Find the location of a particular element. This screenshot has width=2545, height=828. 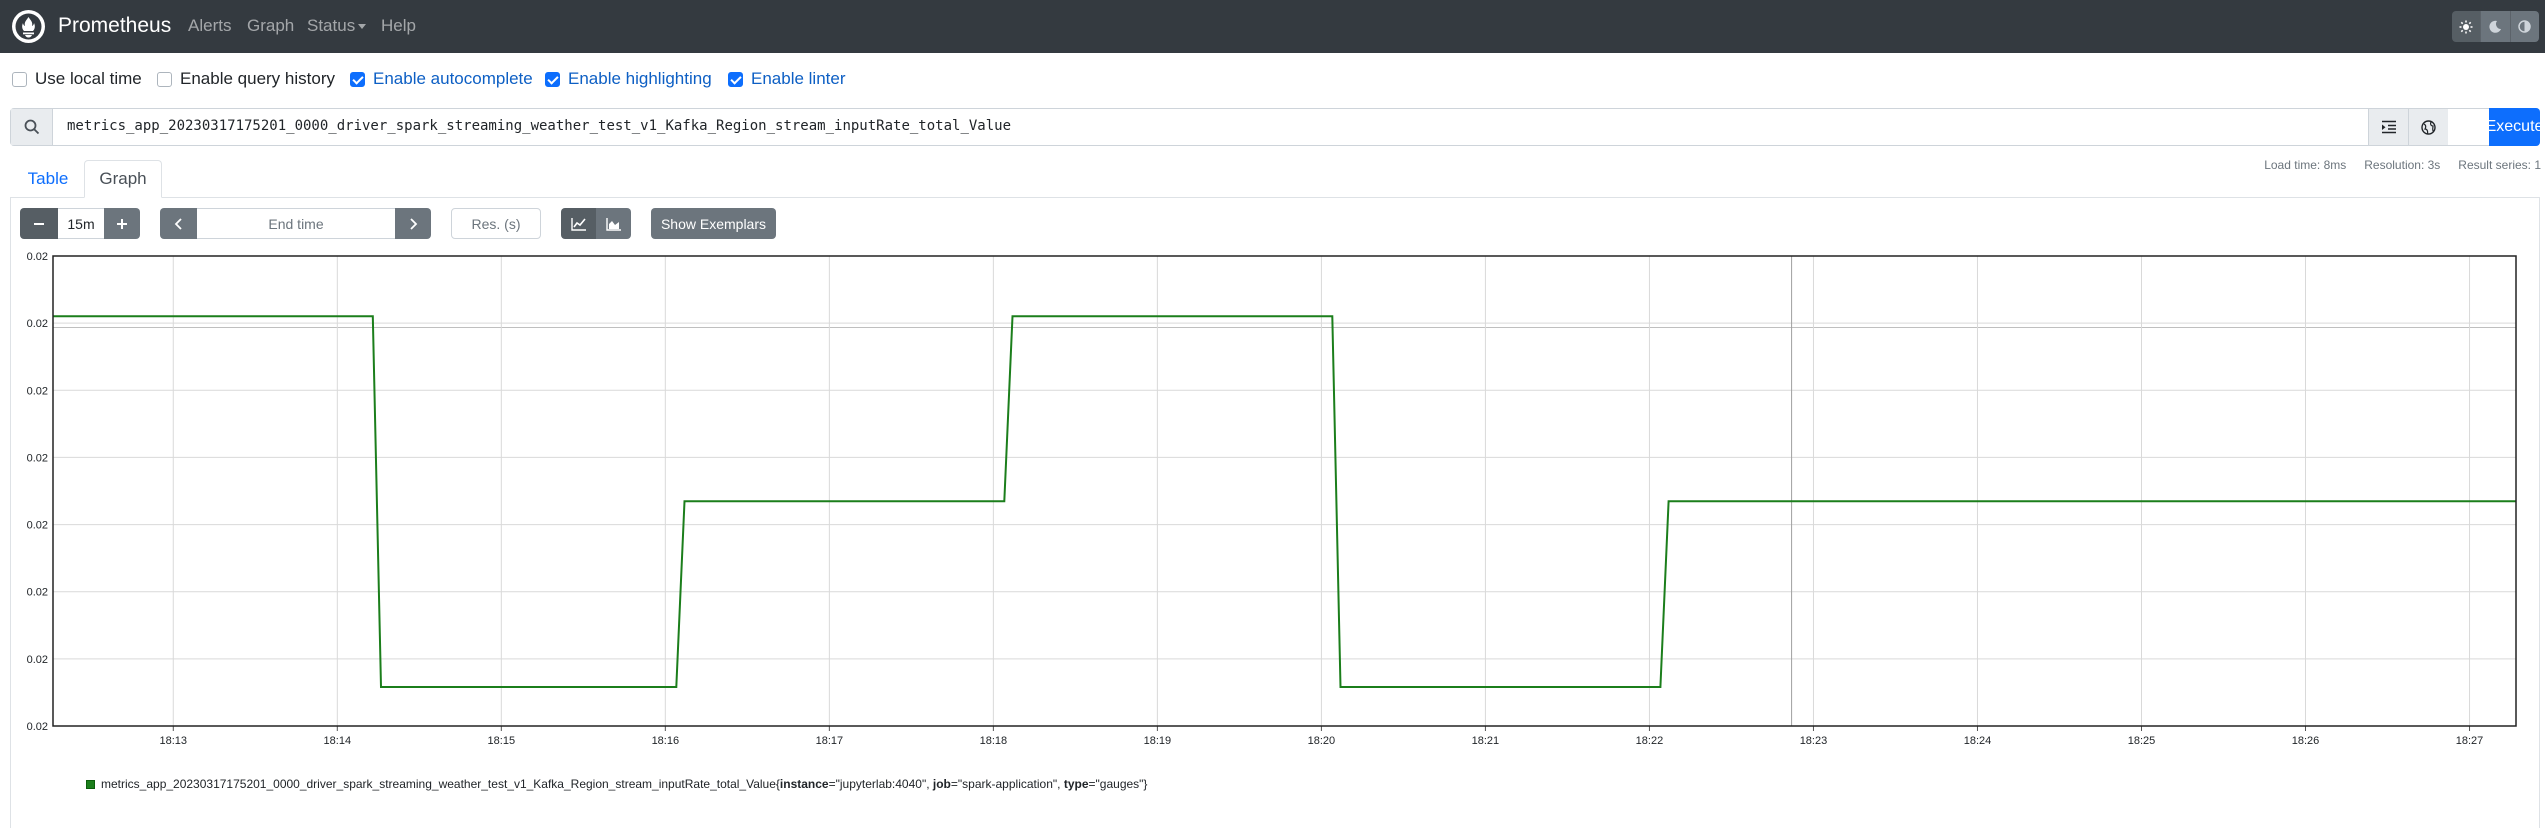

x-tick-label: 18:24 is located at coordinates (1978, 741).